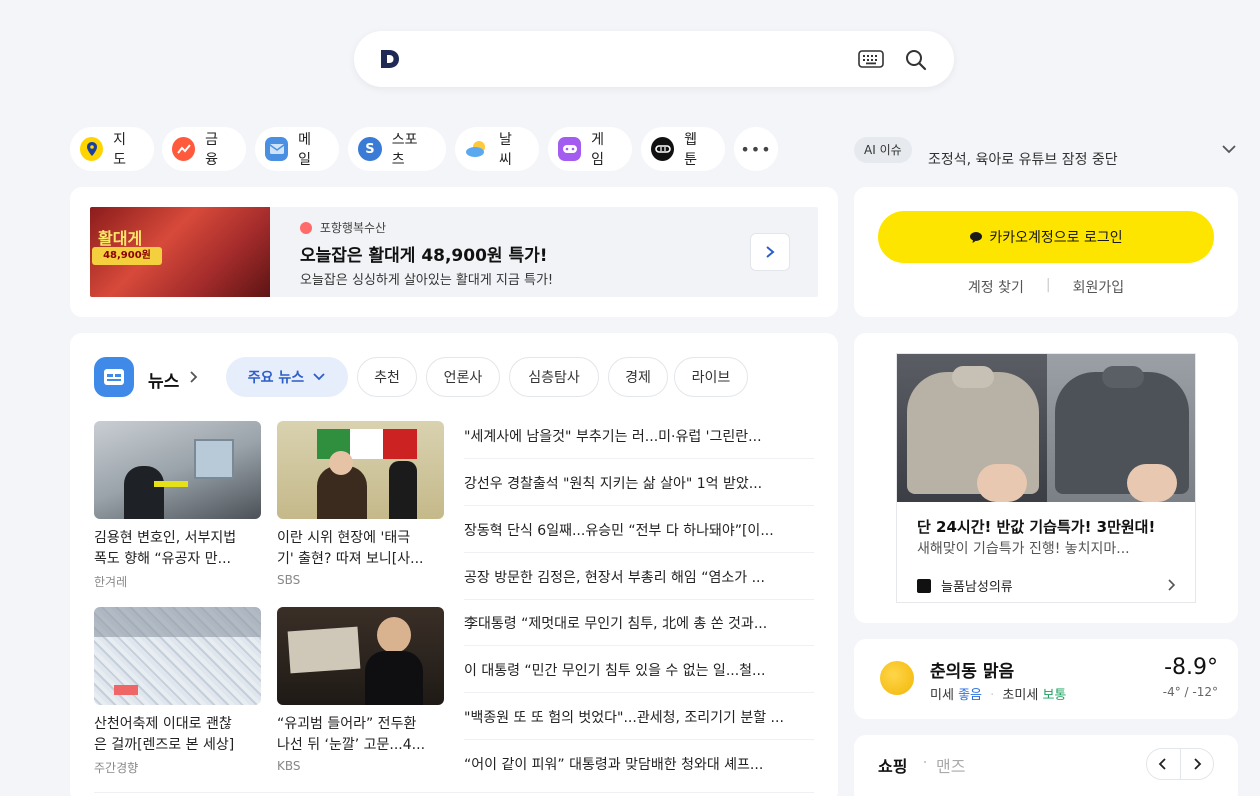  What do you see at coordinates (1046, 679) in the screenshot?
I see `weather-card: 춘의동 맑음 미세 좋음 · 초미세 보통 -8.9° -4° / -12°` at bounding box center [1046, 679].